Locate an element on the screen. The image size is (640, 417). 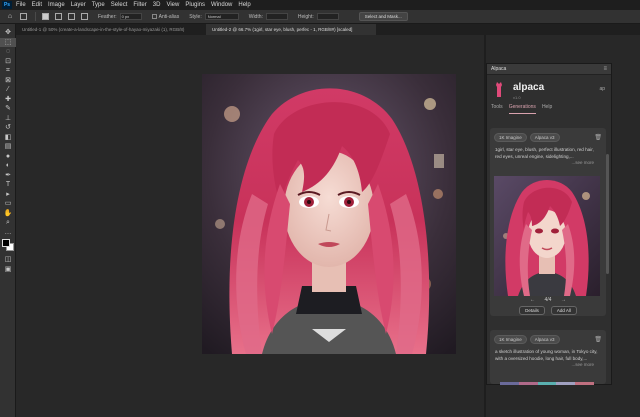
generation-thumbnail is located at coordinates (547, 236).